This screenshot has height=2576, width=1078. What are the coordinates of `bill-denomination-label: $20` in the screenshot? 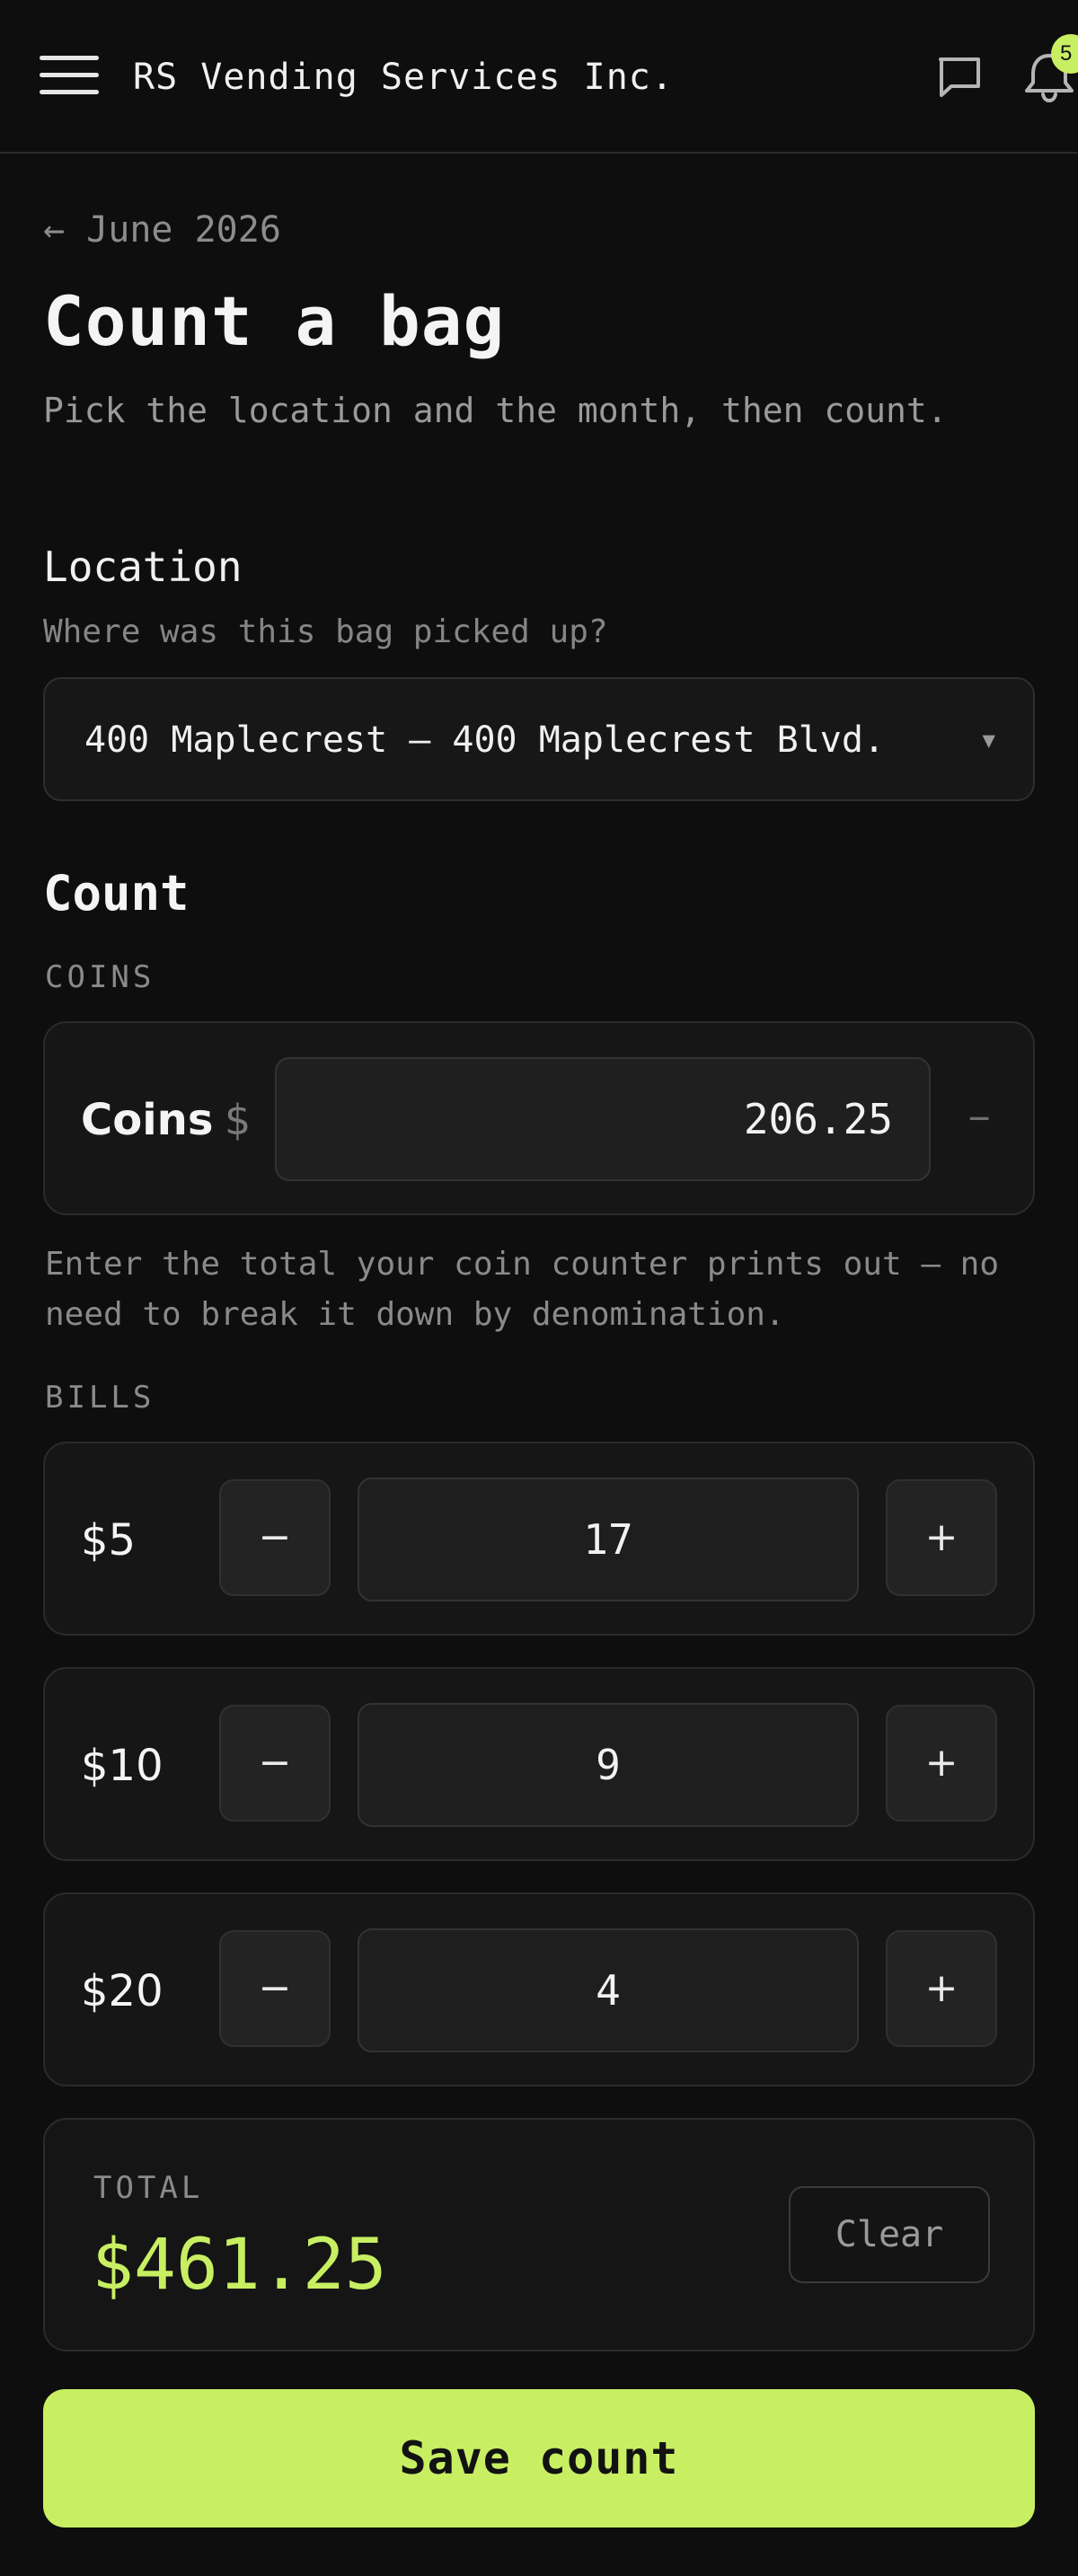 It's located at (122, 1991).